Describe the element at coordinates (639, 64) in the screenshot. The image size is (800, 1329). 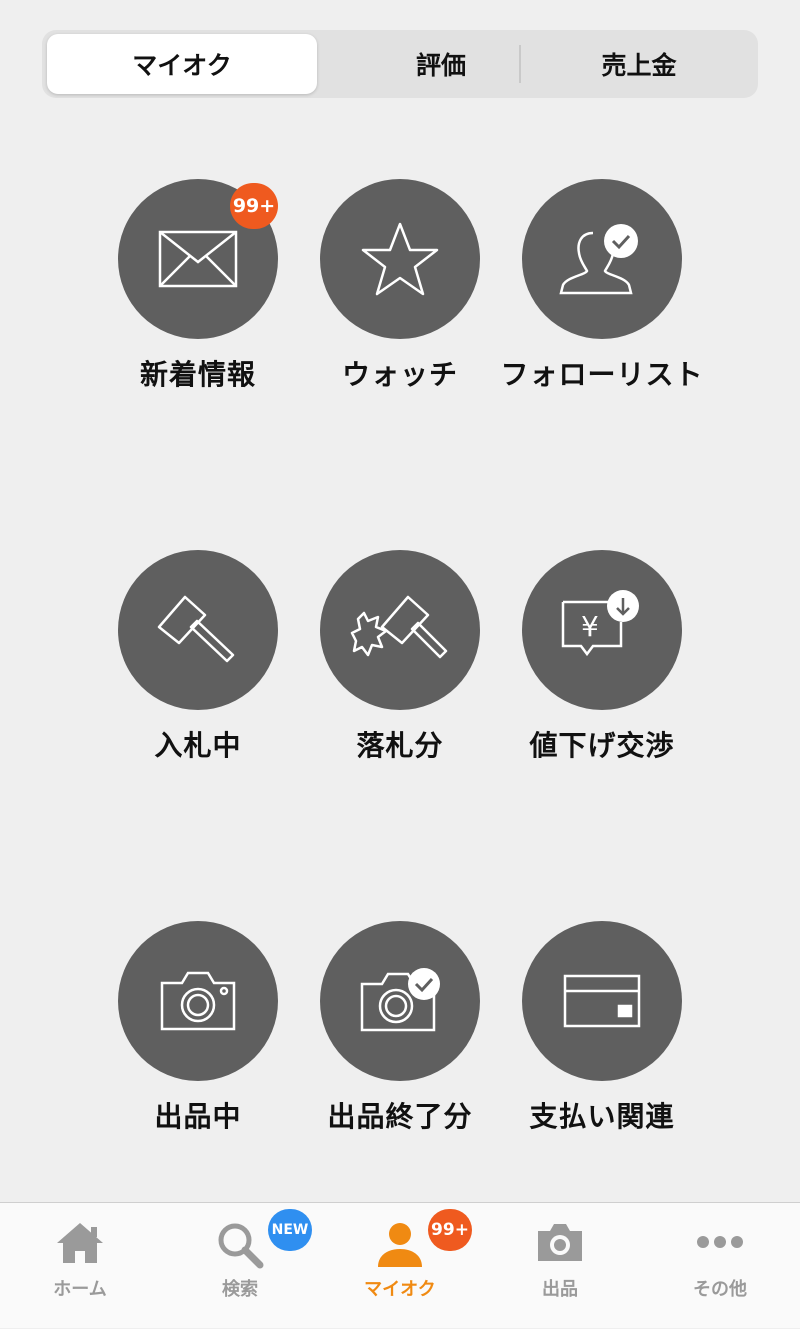
I see `segment-sales: 売上金` at that location.